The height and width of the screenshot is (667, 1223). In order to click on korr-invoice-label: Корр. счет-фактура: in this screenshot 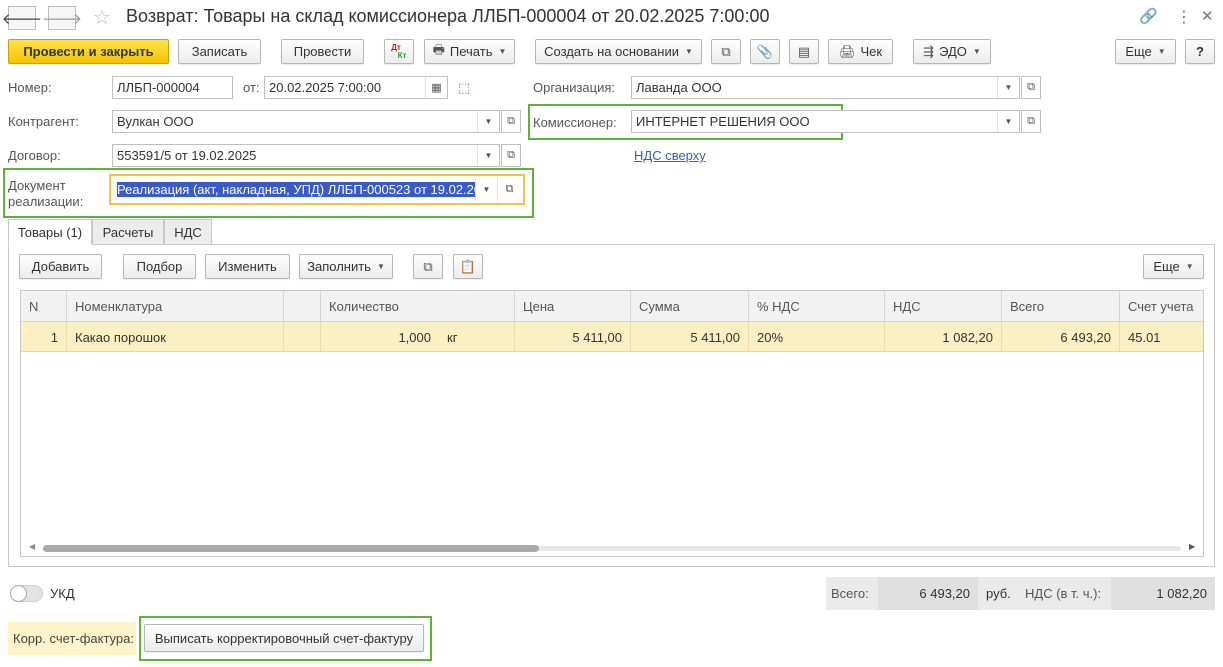, I will do `click(72, 638)`.